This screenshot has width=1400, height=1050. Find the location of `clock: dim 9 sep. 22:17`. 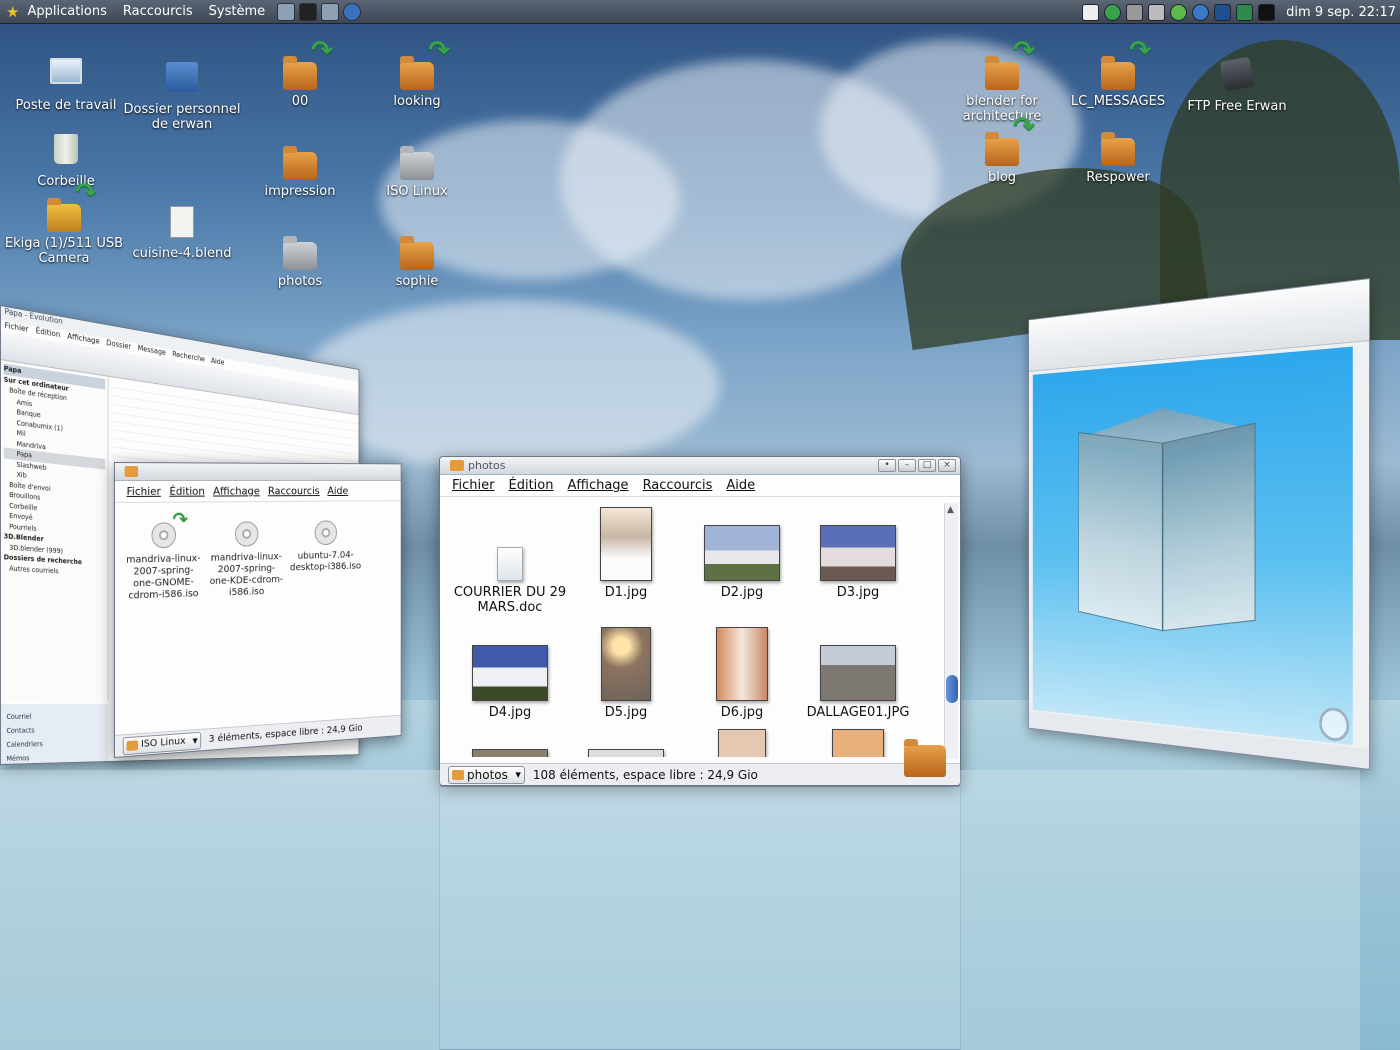

clock: dim 9 sep. 22:17 is located at coordinates (1341, 12).